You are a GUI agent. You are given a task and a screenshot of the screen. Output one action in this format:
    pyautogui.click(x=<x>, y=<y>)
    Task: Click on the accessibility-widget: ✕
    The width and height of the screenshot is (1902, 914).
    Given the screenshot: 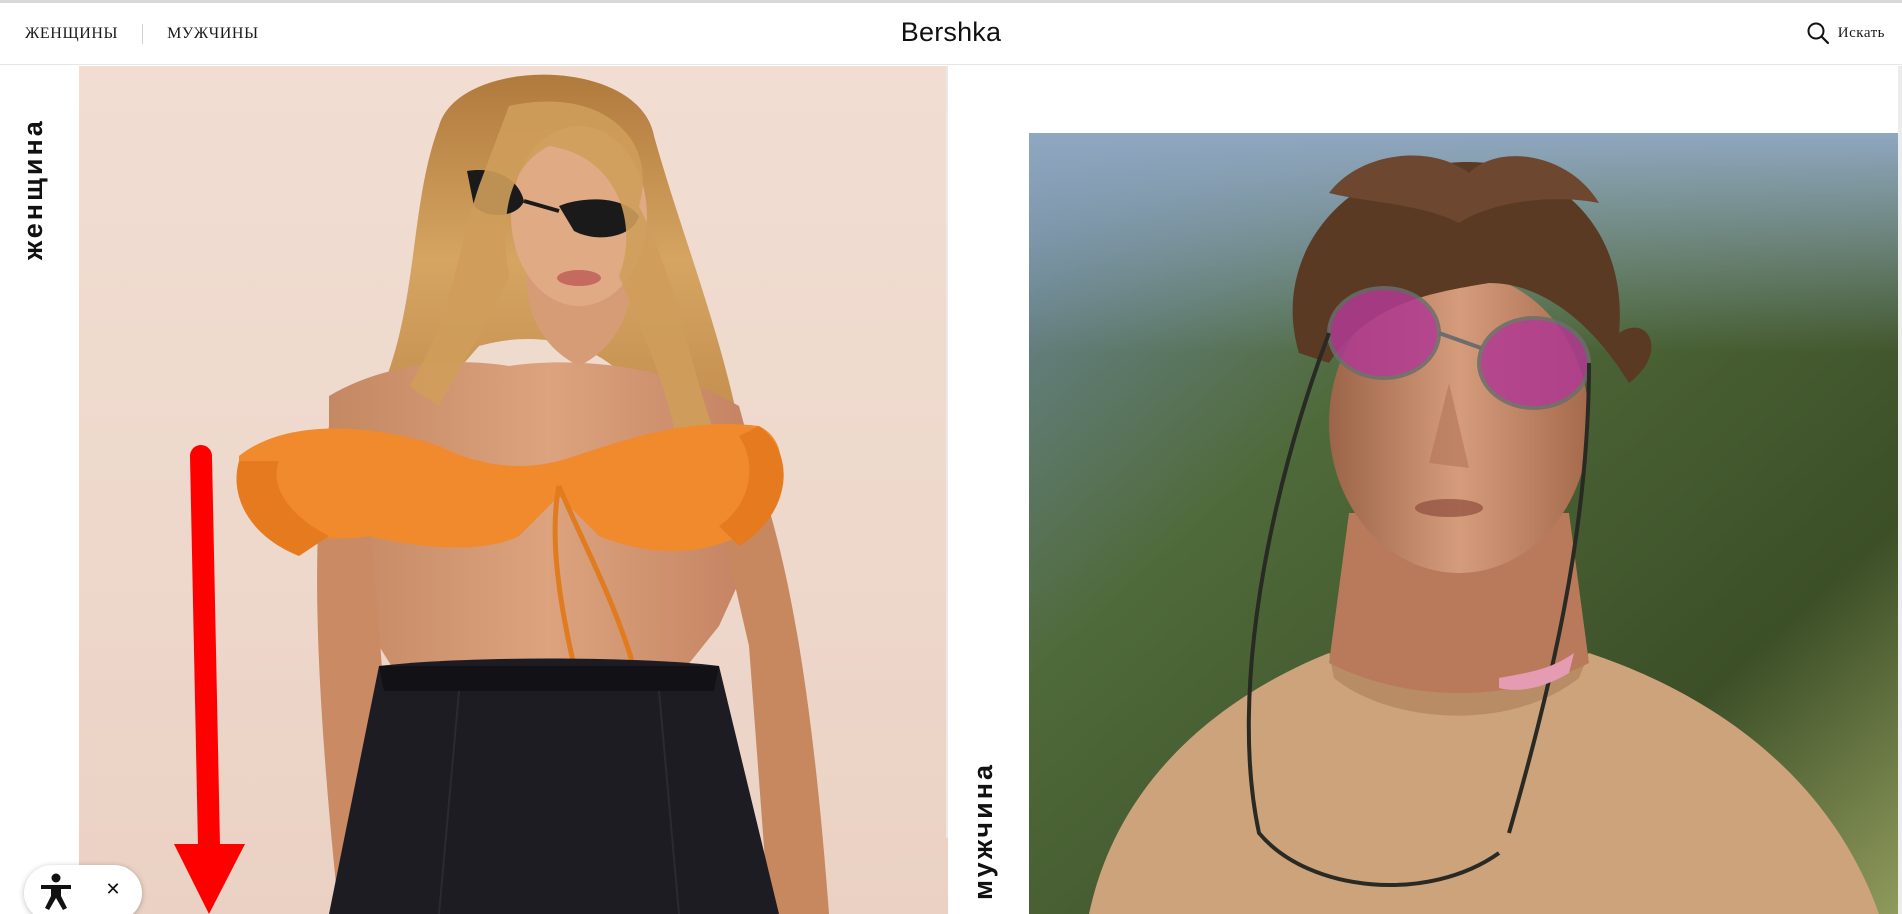 What is the action you would take?
    pyautogui.click(x=83, y=889)
    